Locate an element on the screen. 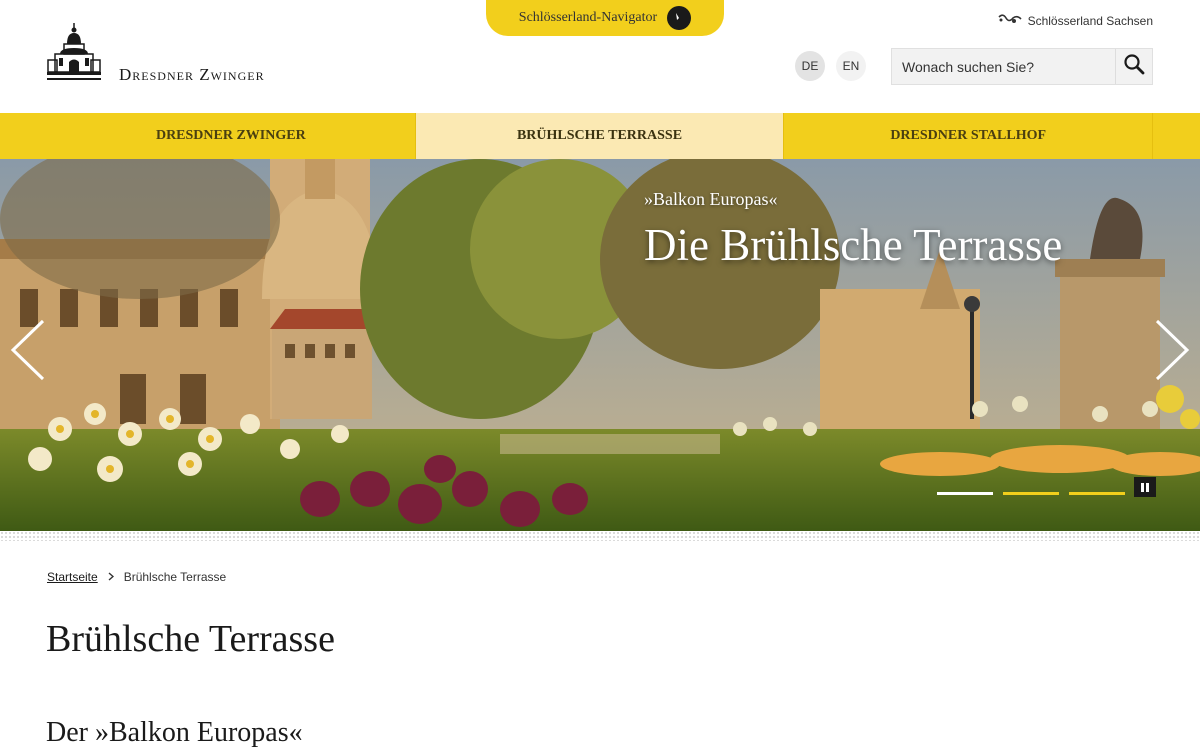 The width and height of the screenshot is (1200, 750). hero-subtitle: »Balkon Europas« is located at coordinates (711, 199).